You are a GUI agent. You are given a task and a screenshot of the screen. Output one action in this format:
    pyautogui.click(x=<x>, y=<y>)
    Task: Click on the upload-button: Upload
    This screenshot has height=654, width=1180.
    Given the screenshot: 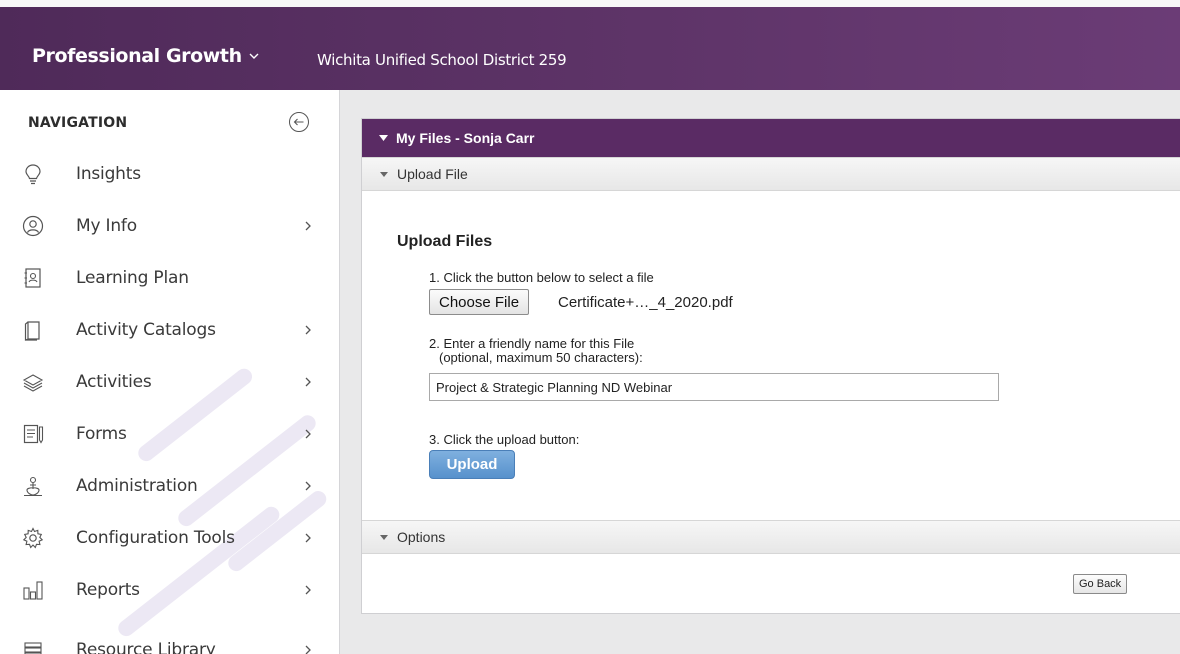 What is the action you would take?
    pyautogui.click(x=472, y=464)
    